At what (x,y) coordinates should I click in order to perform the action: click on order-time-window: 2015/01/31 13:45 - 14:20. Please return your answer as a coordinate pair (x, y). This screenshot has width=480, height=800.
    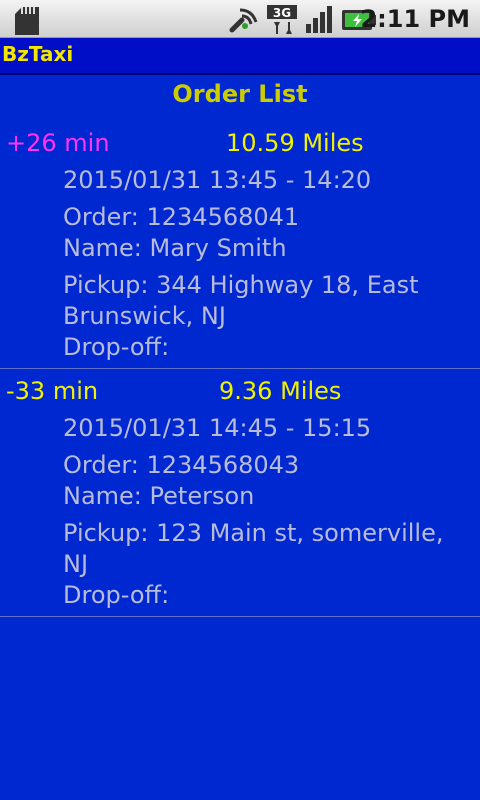
    Looking at the image, I should click on (217, 180).